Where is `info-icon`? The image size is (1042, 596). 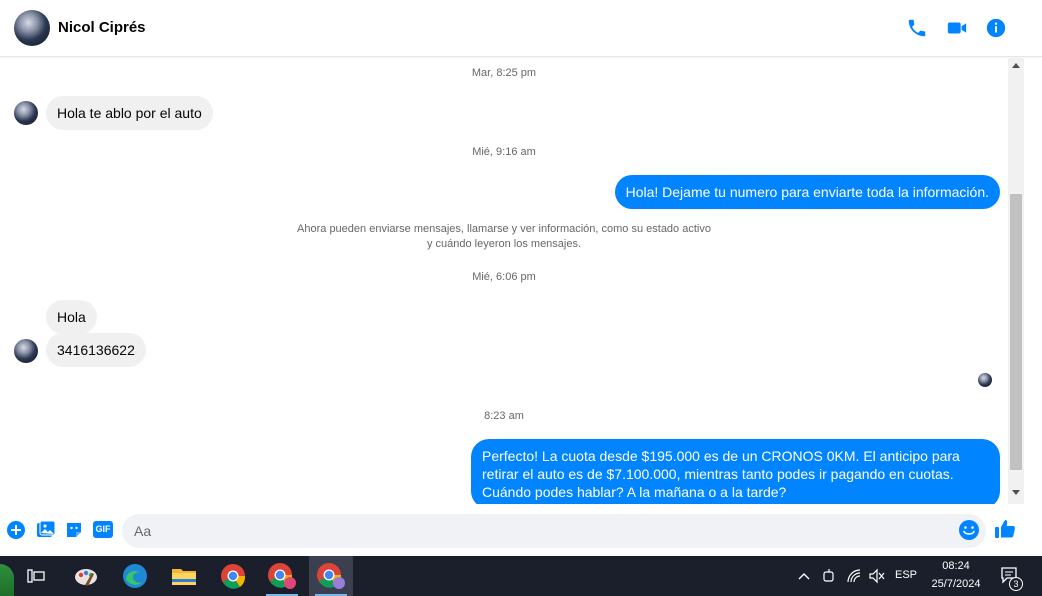 info-icon is located at coordinates (996, 28).